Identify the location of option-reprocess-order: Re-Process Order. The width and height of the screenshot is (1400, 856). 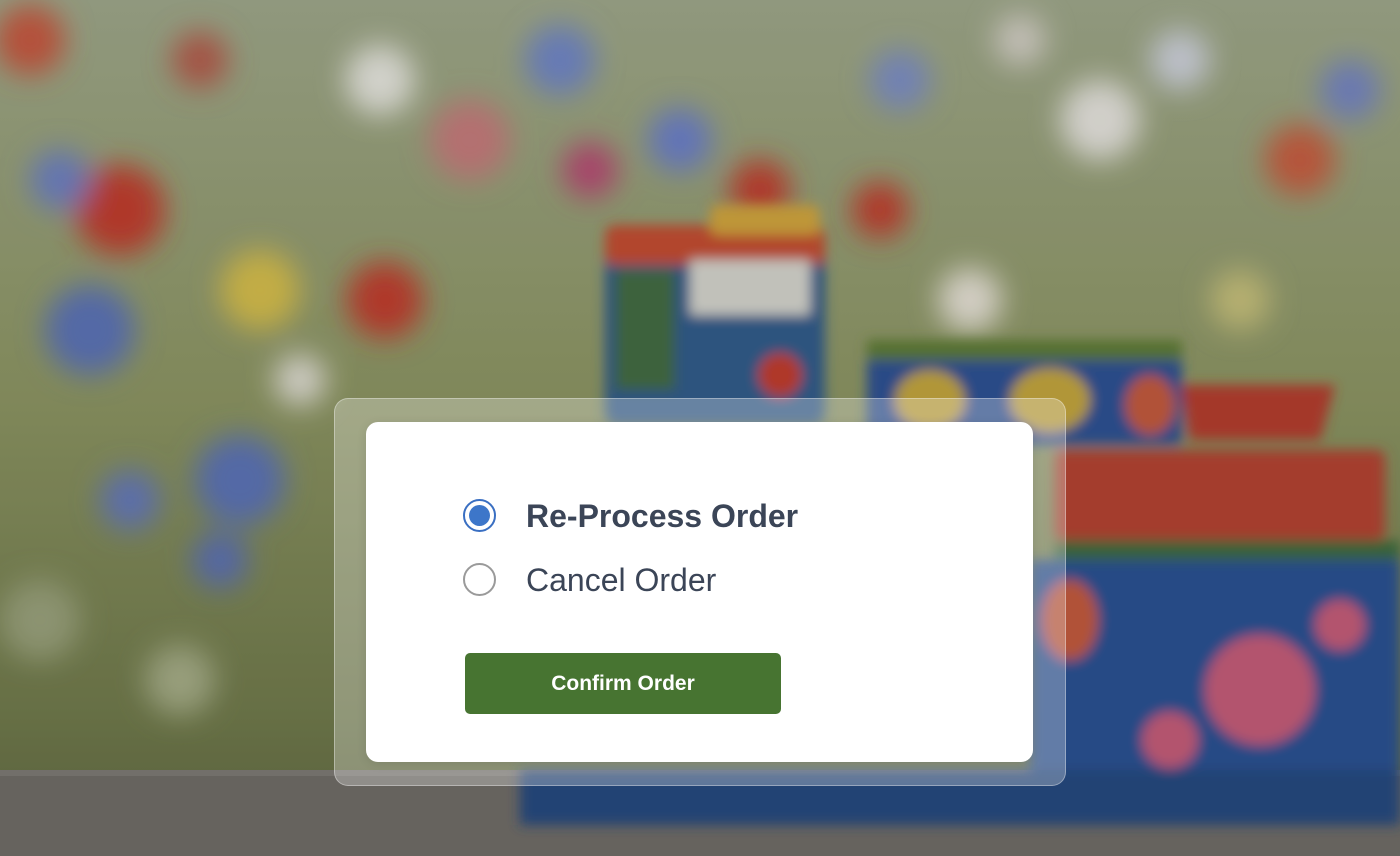
(630, 515).